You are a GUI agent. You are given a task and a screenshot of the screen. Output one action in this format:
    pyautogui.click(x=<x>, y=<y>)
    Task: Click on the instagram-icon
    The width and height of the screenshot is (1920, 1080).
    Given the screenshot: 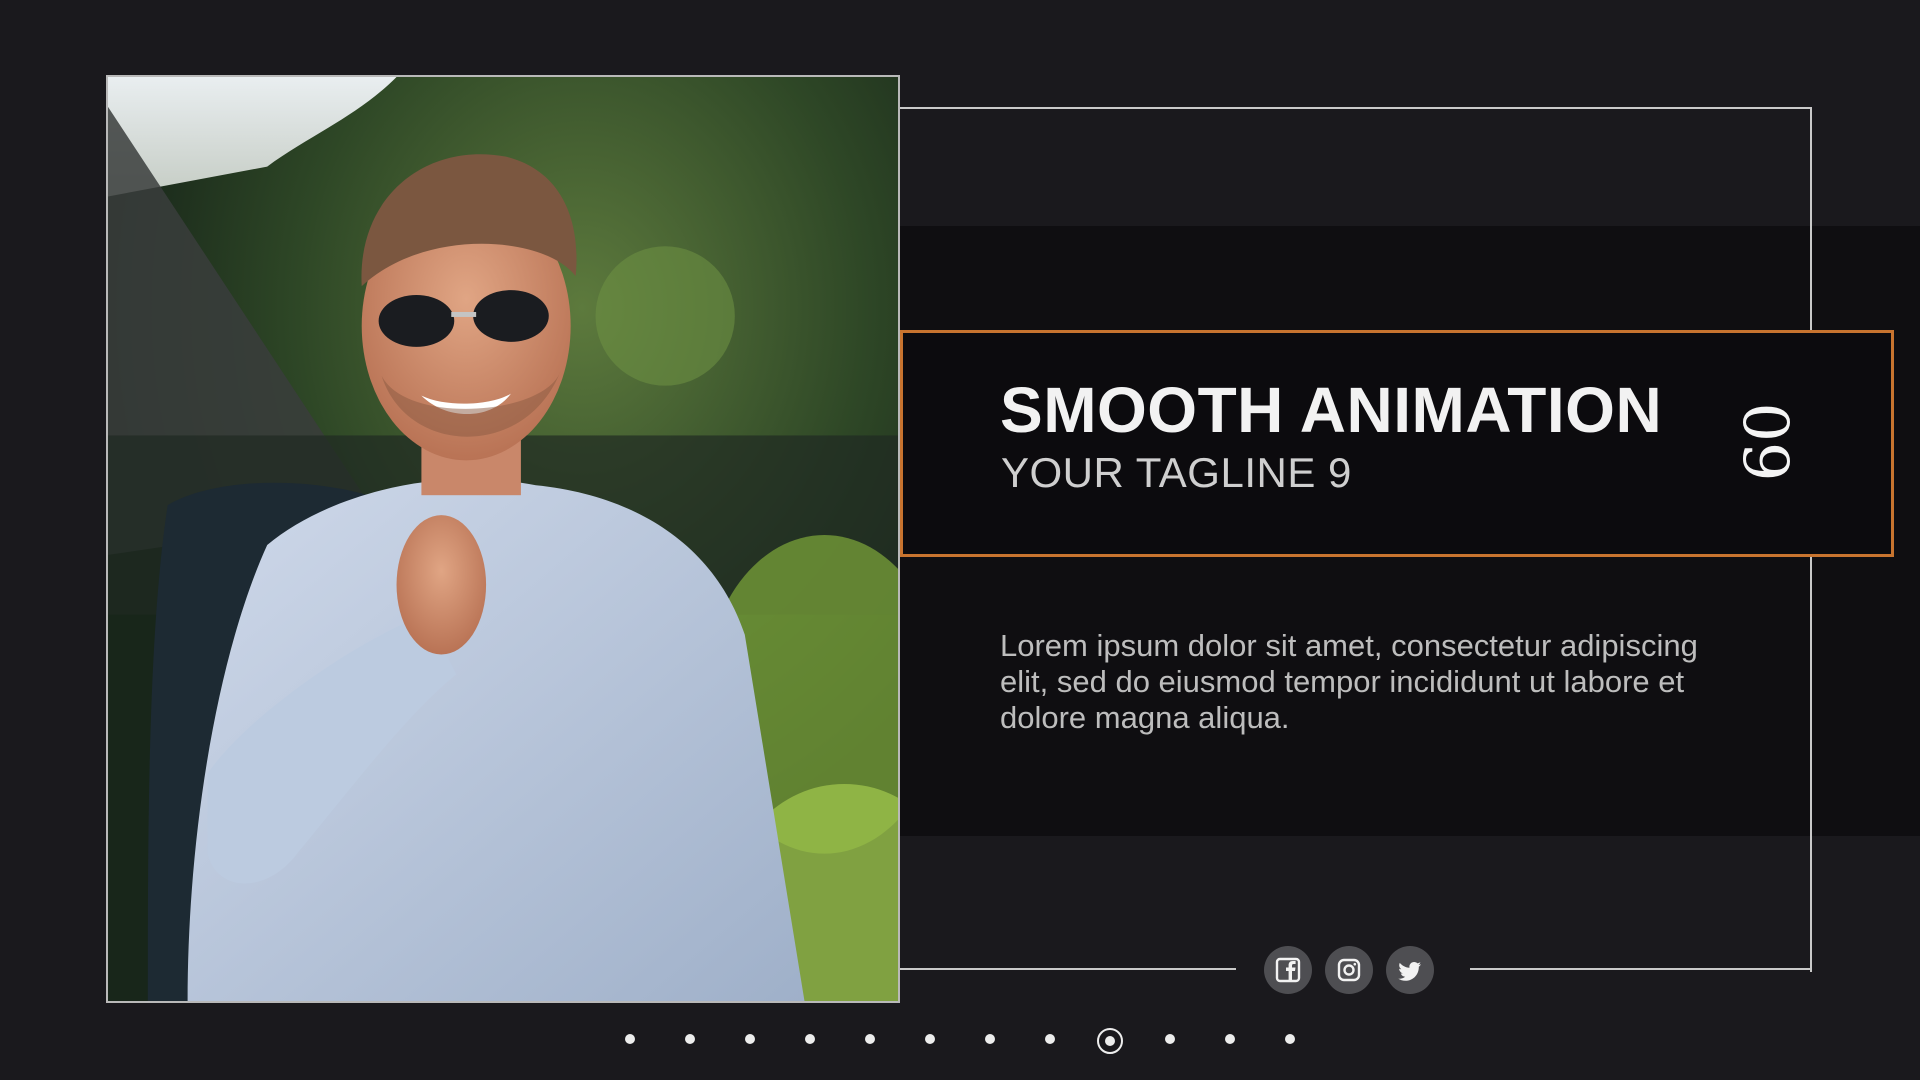 What is the action you would take?
    pyautogui.click(x=1349, y=970)
    